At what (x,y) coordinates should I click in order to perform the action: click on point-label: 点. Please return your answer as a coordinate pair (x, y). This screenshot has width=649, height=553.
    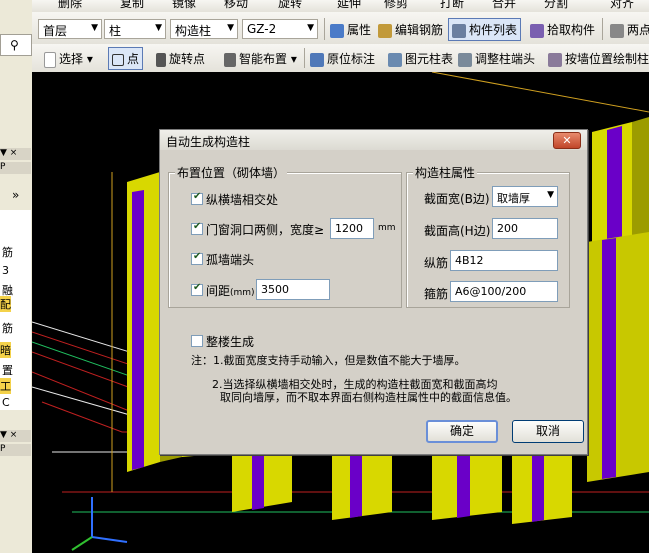
    Looking at the image, I should click on (133, 59).